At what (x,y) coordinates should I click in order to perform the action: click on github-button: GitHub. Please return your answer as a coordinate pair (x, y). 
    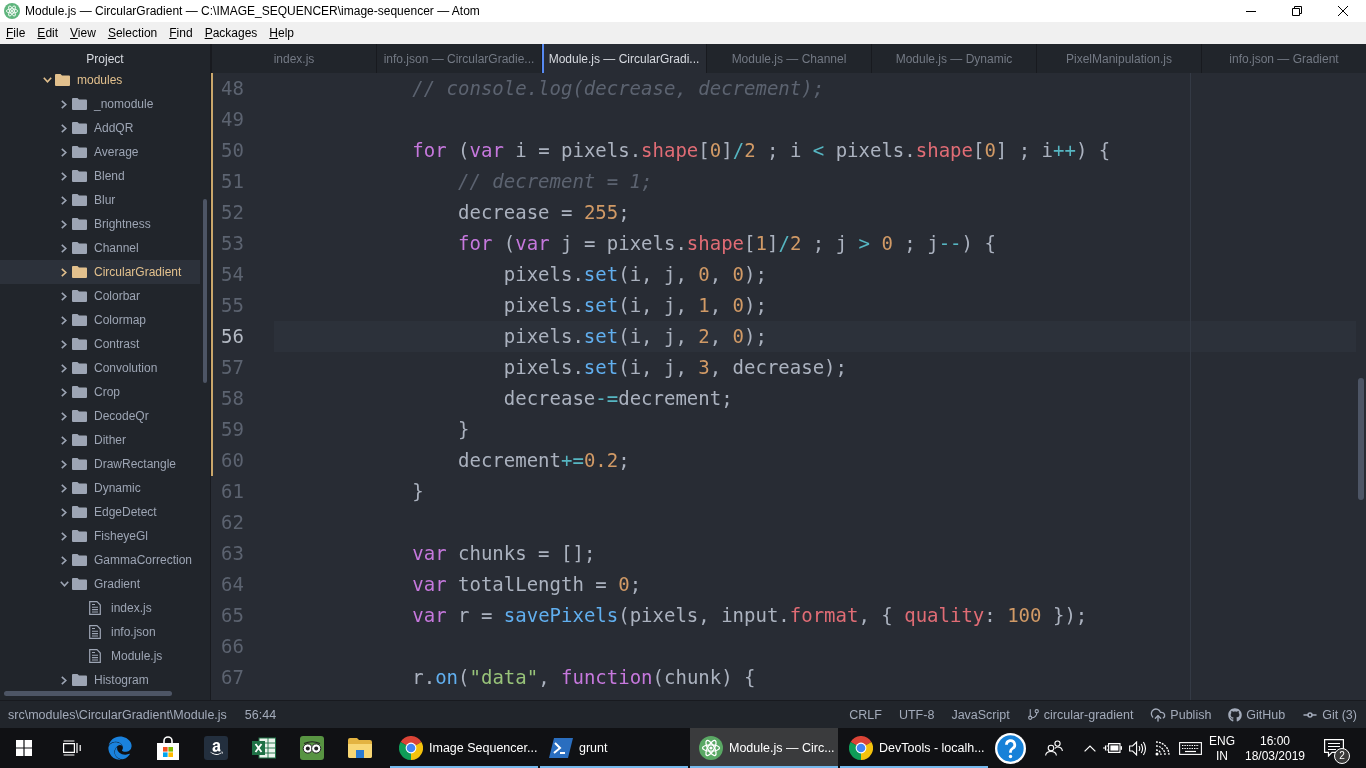
    Looking at the image, I should click on (1257, 714).